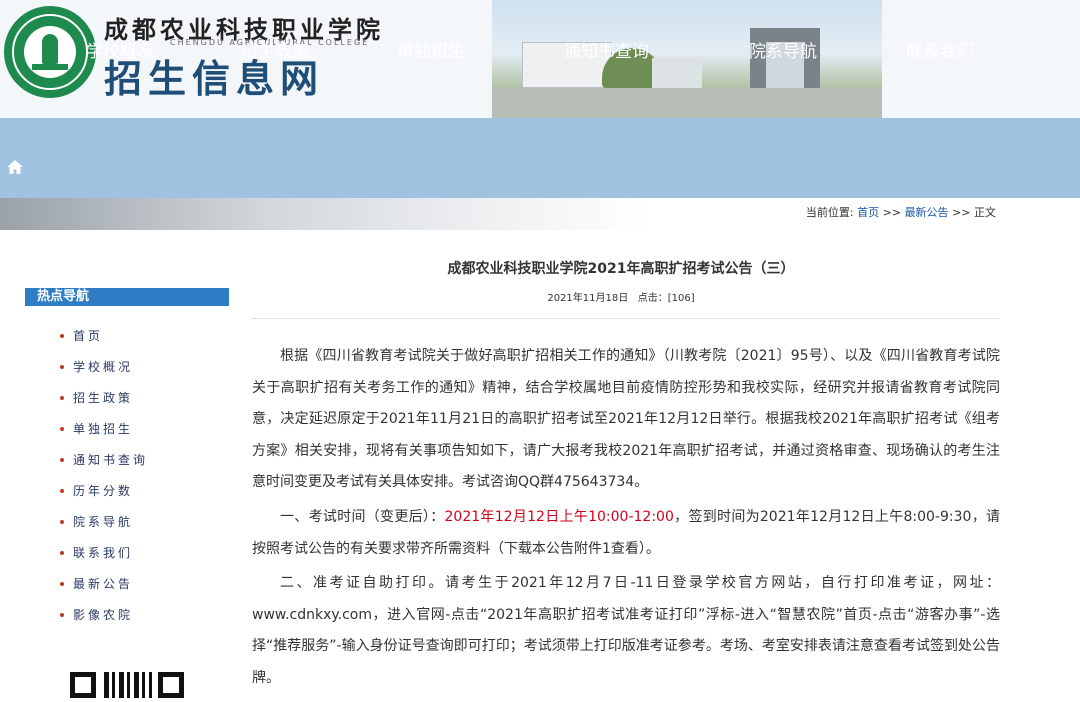  I want to click on campus-banner-image, so click(687, 59).